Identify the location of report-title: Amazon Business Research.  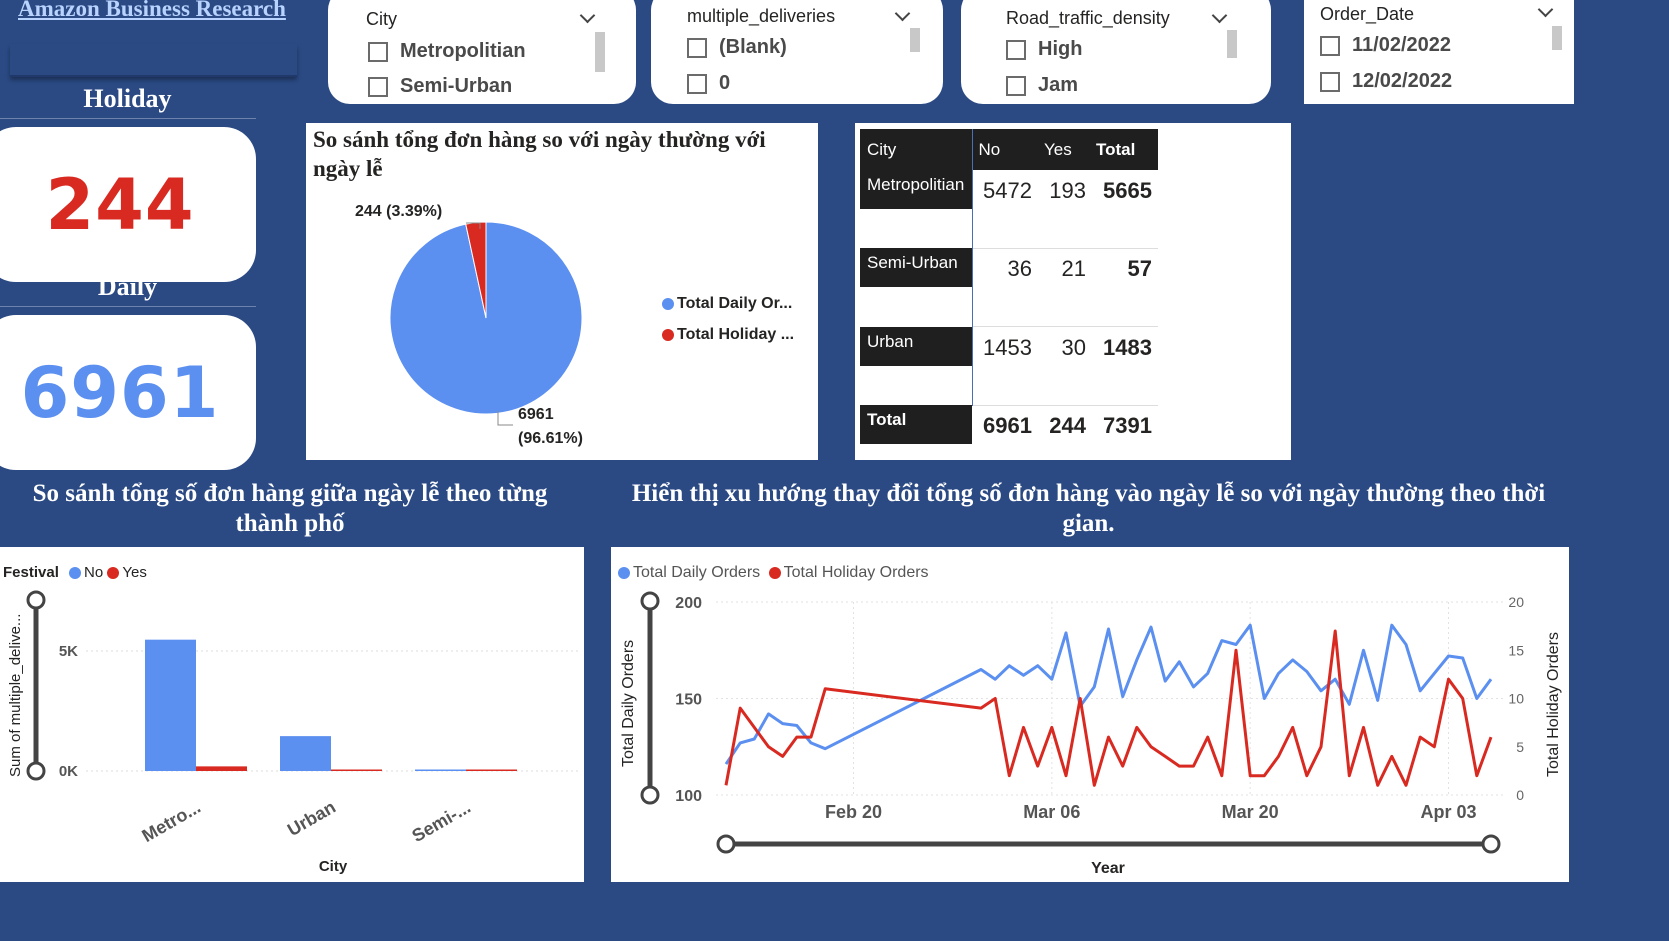
(152, 11).